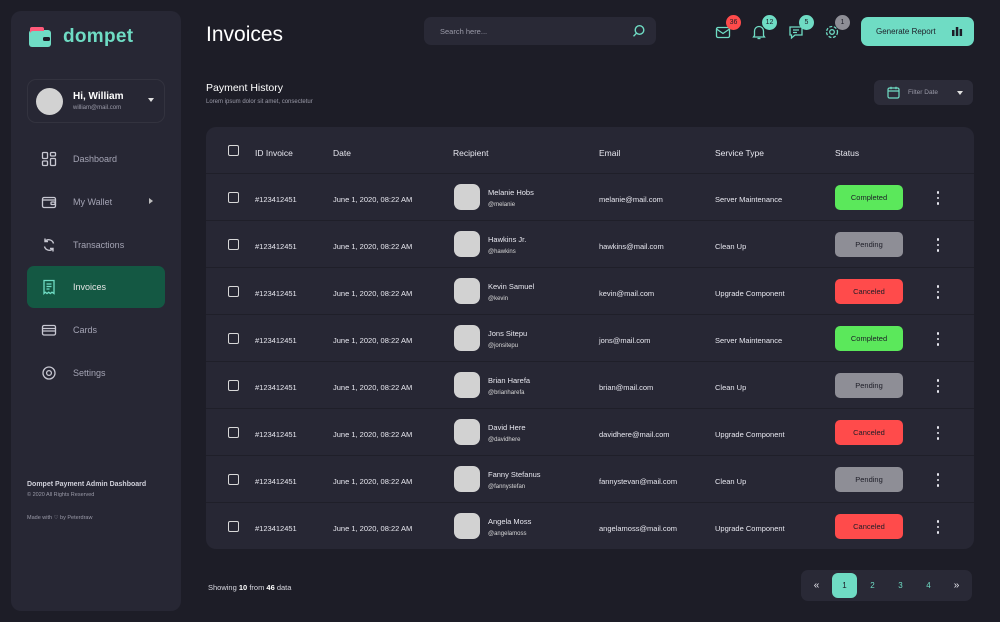 This screenshot has width=1000, height=622. Describe the element at coordinates (96, 287) in the screenshot. I see `sidebar-item-invoices: Invoices` at that location.